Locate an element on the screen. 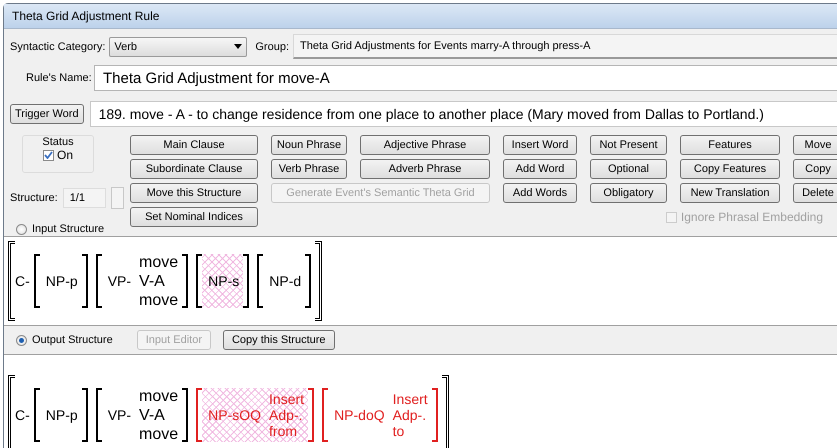  command-button: Copy is located at coordinates (815, 169).